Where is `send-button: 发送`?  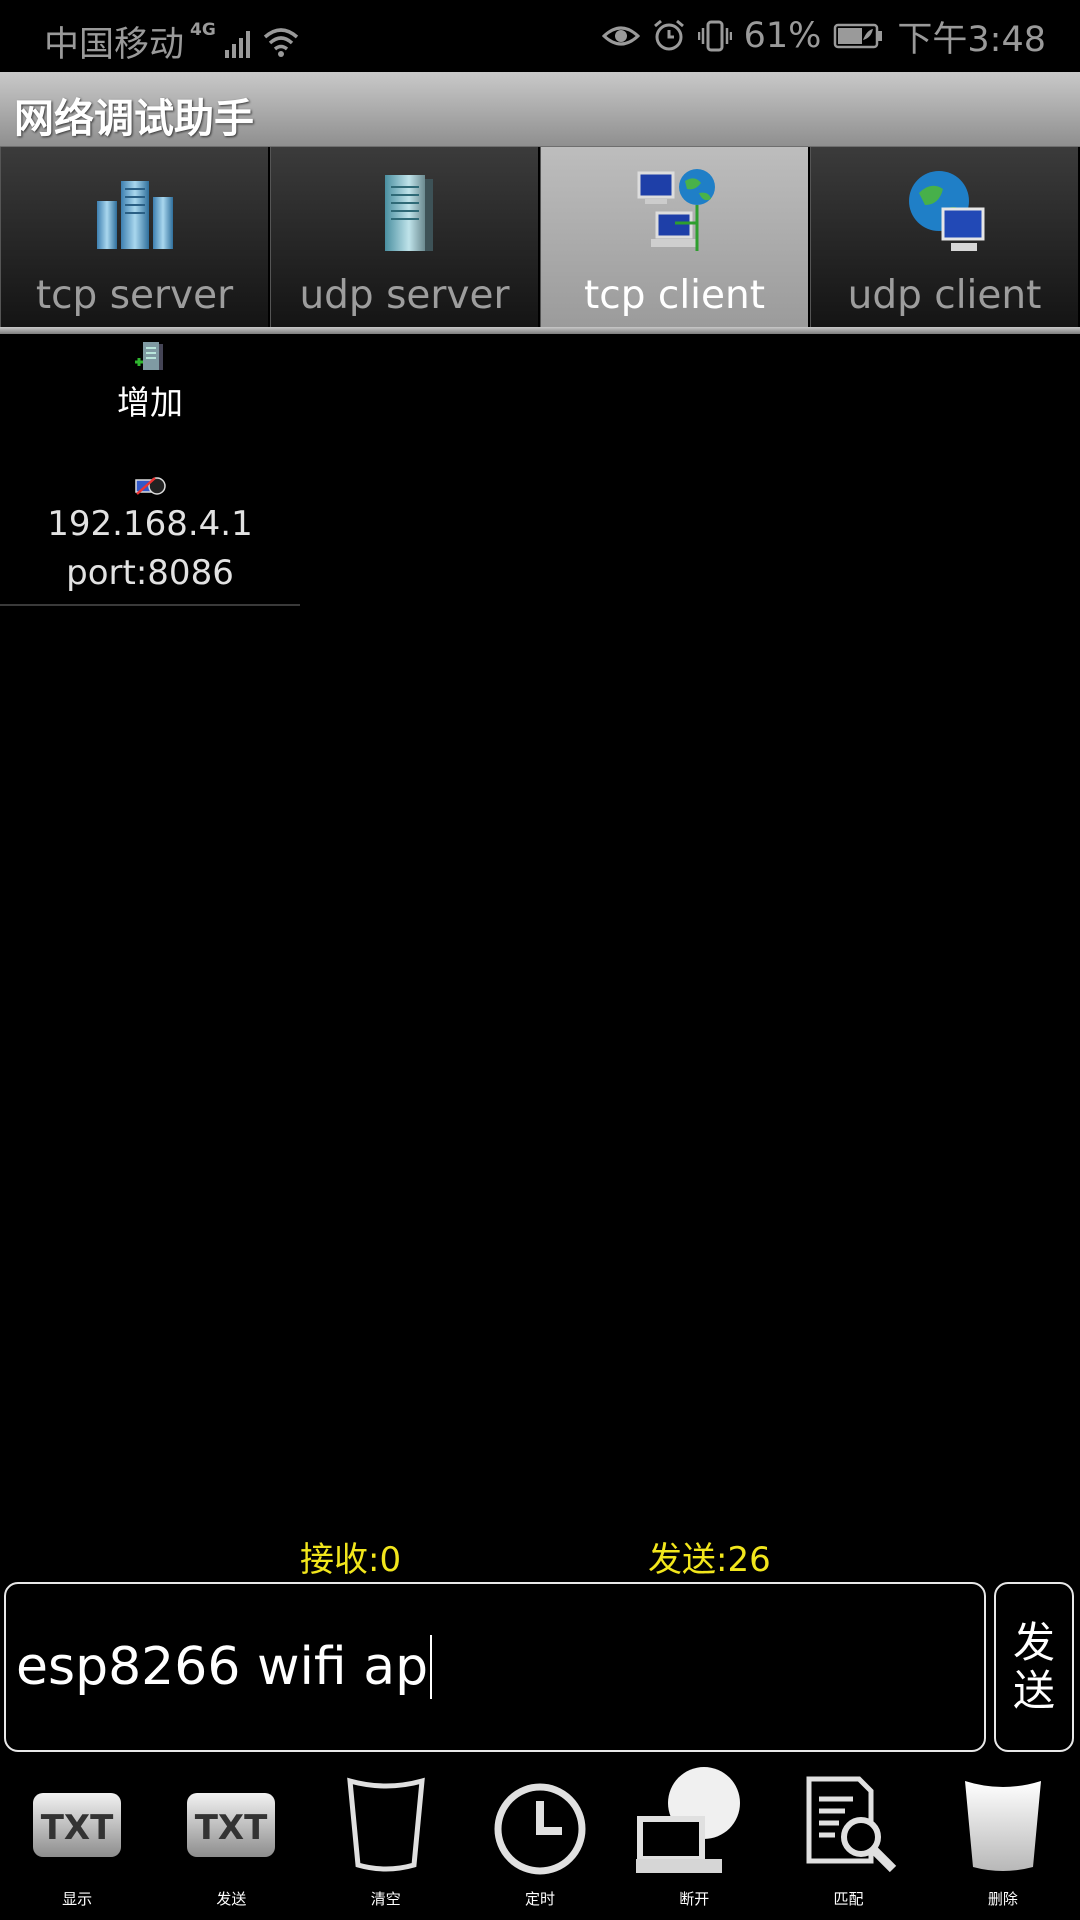 send-button: 发送 is located at coordinates (1034, 1667).